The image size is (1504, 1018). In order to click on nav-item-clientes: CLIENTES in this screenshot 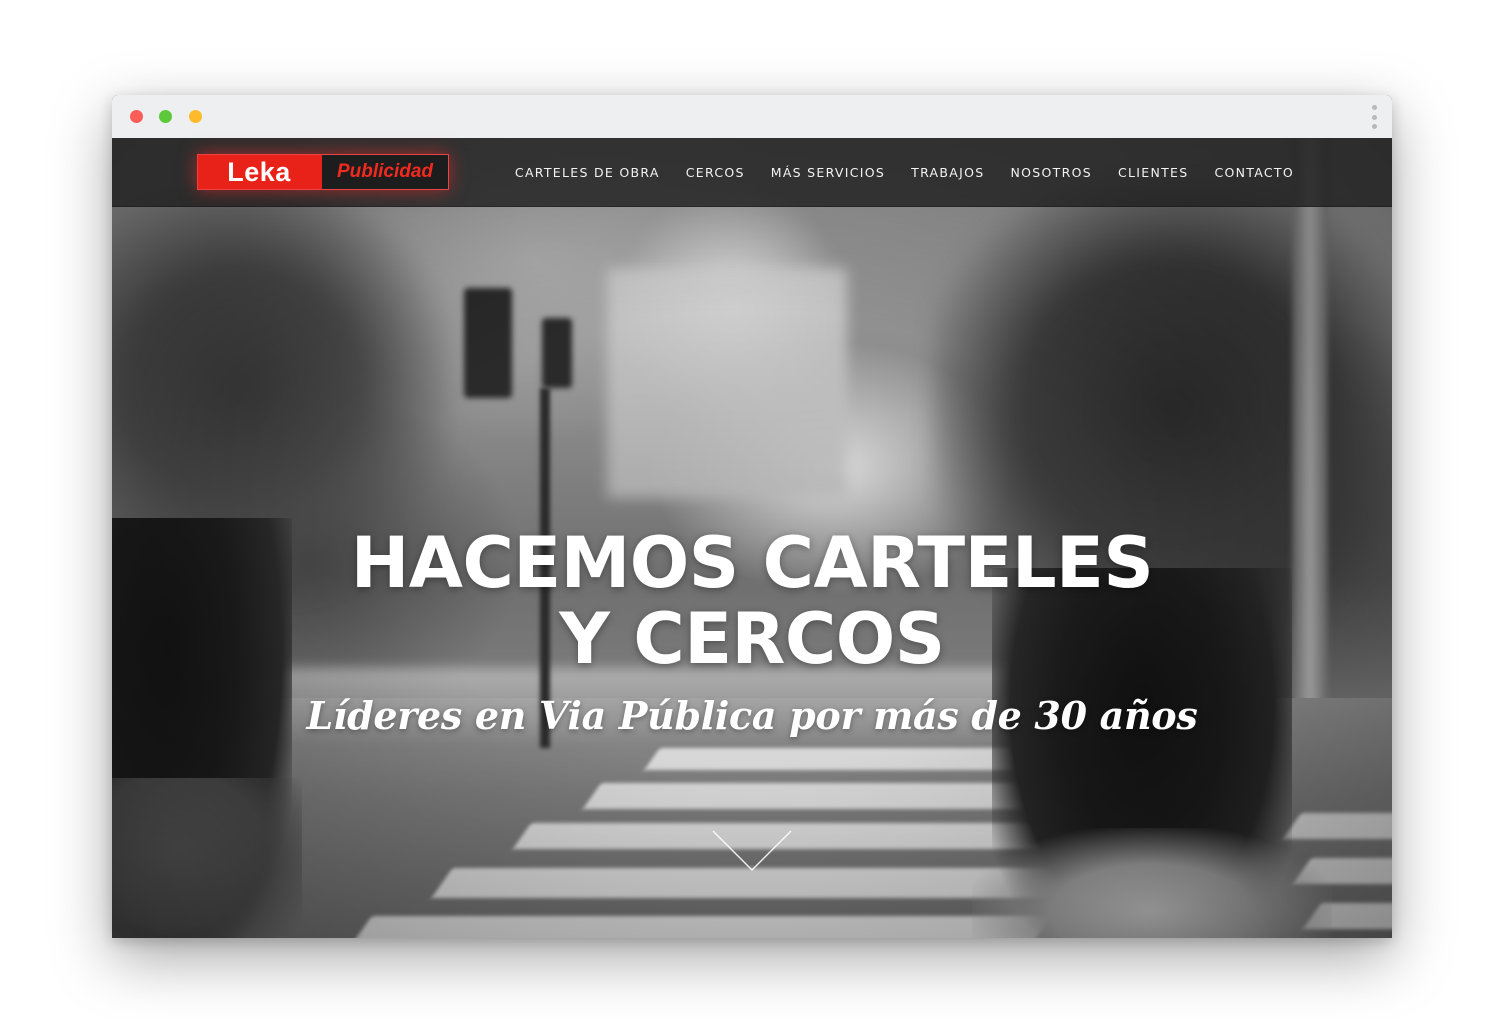, I will do `click(1153, 172)`.